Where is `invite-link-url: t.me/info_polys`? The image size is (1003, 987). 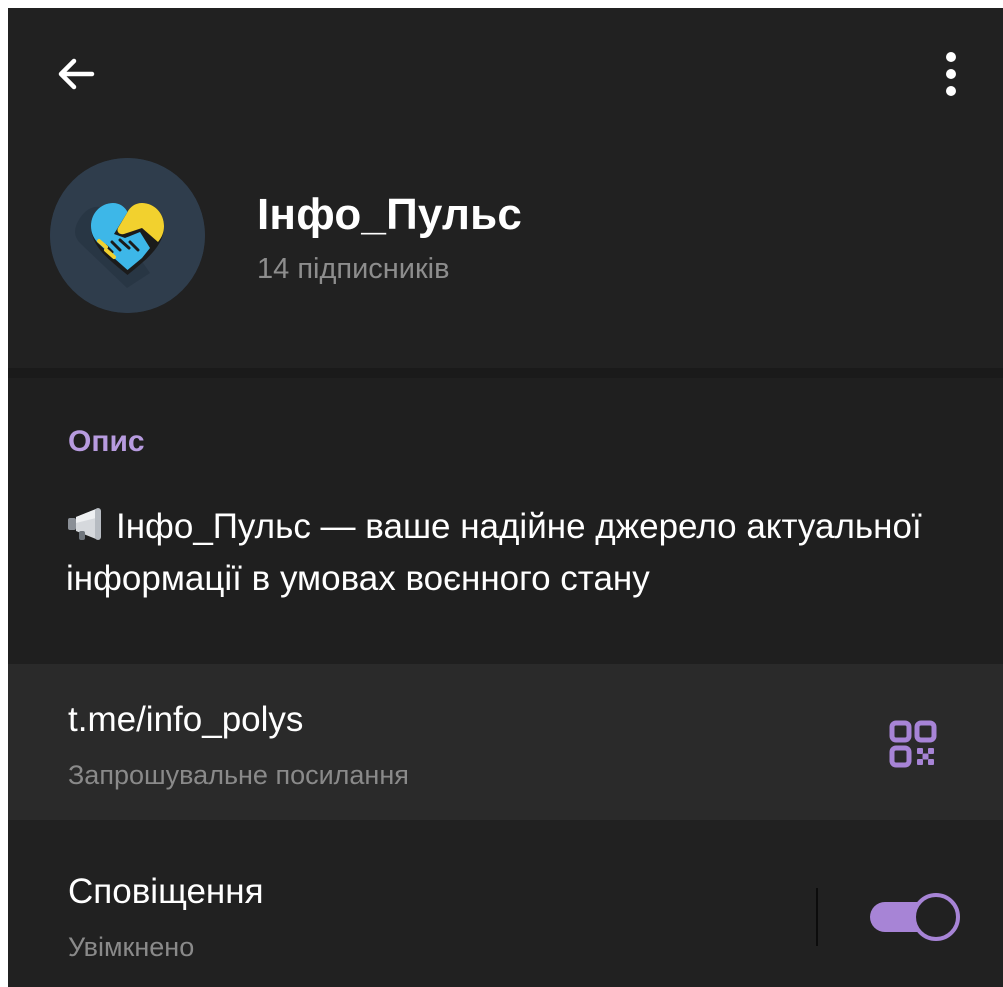
invite-link-url: t.me/info_polys is located at coordinates (185, 720).